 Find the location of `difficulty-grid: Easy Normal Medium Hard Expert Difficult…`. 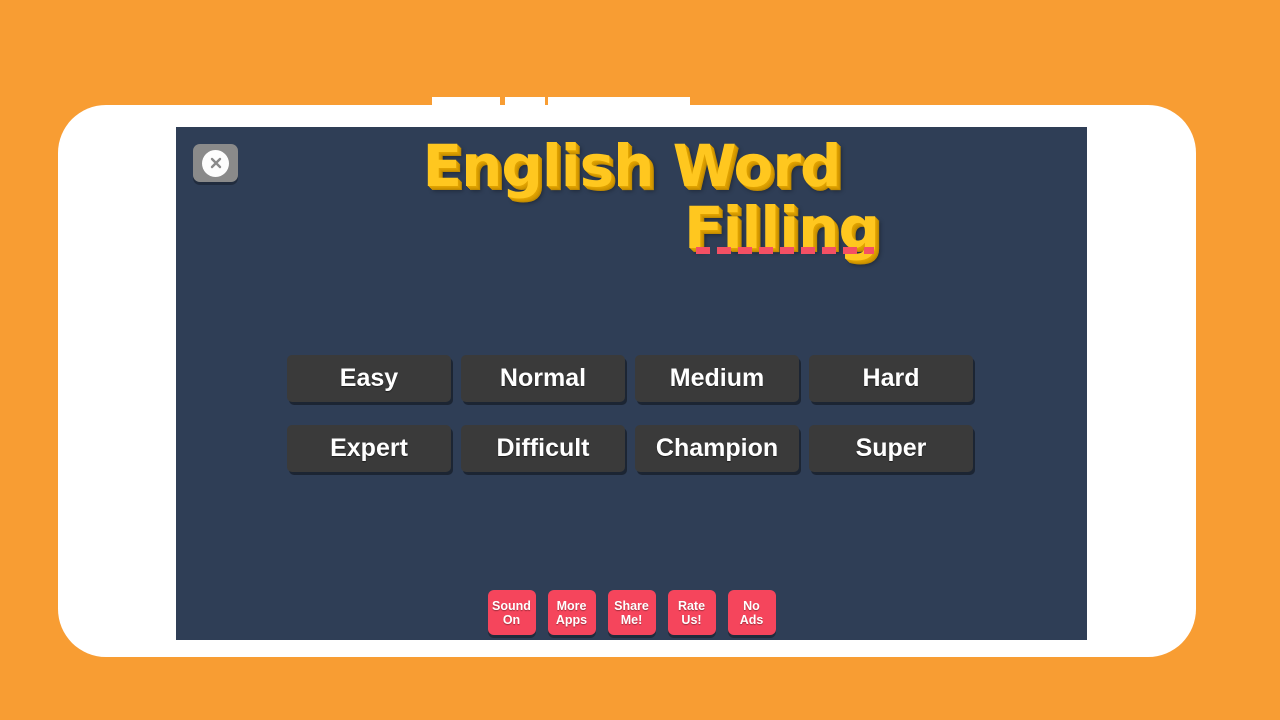

difficulty-grid: Easy Normal Medium Hard Expert Difficult… is located at coordinates (634, 425).